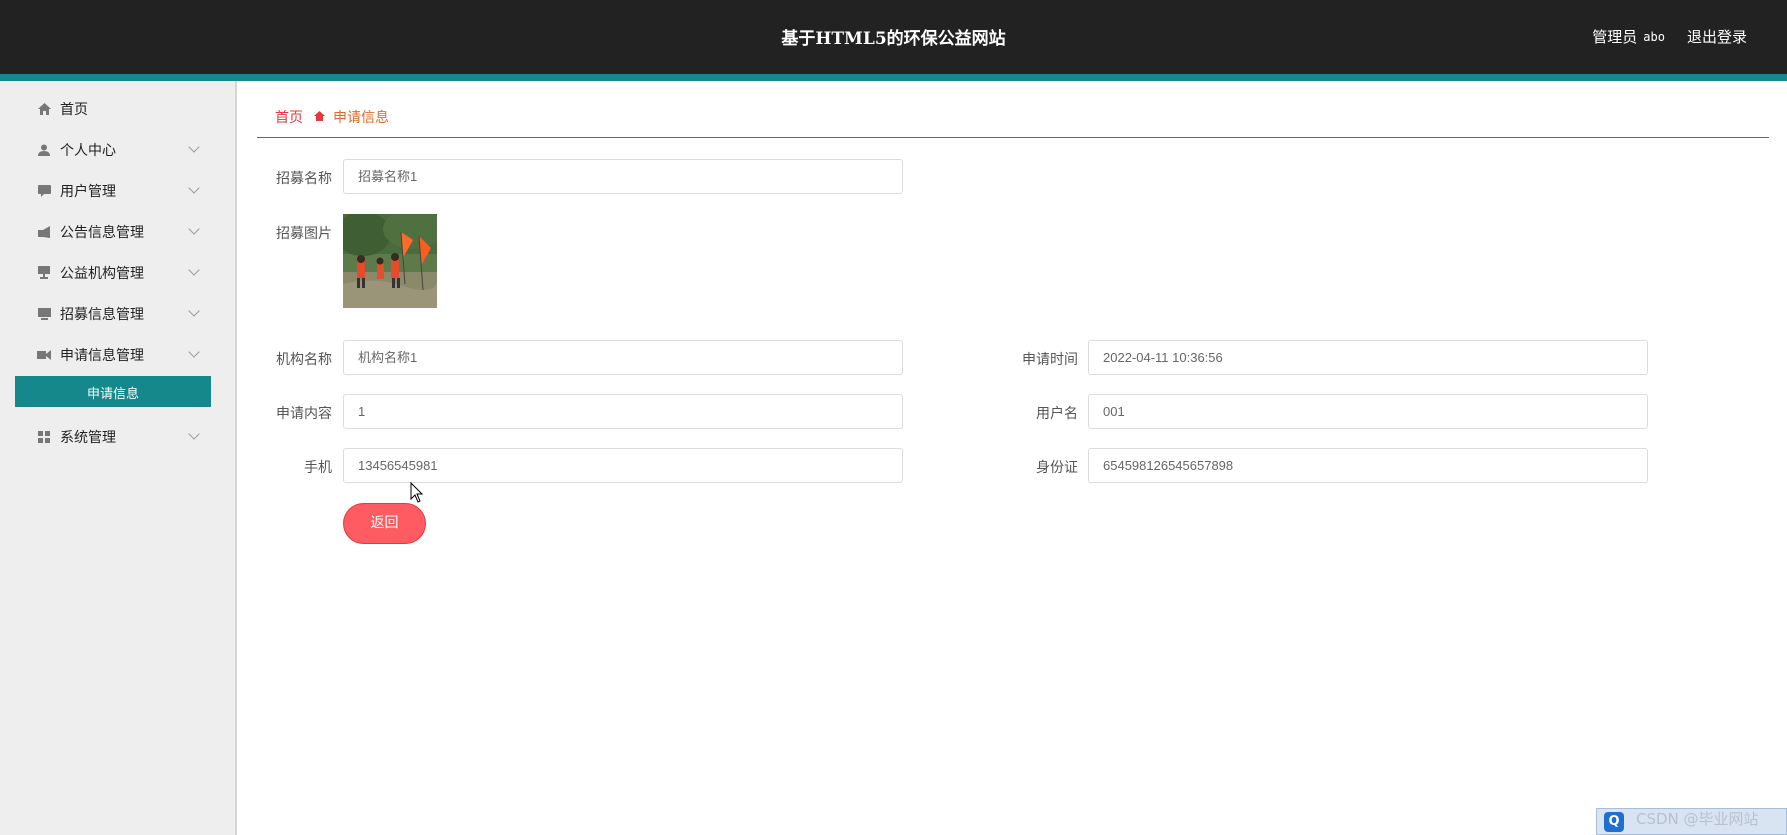  I want to click on id-card-label: 身份证, so click(1057, 468).